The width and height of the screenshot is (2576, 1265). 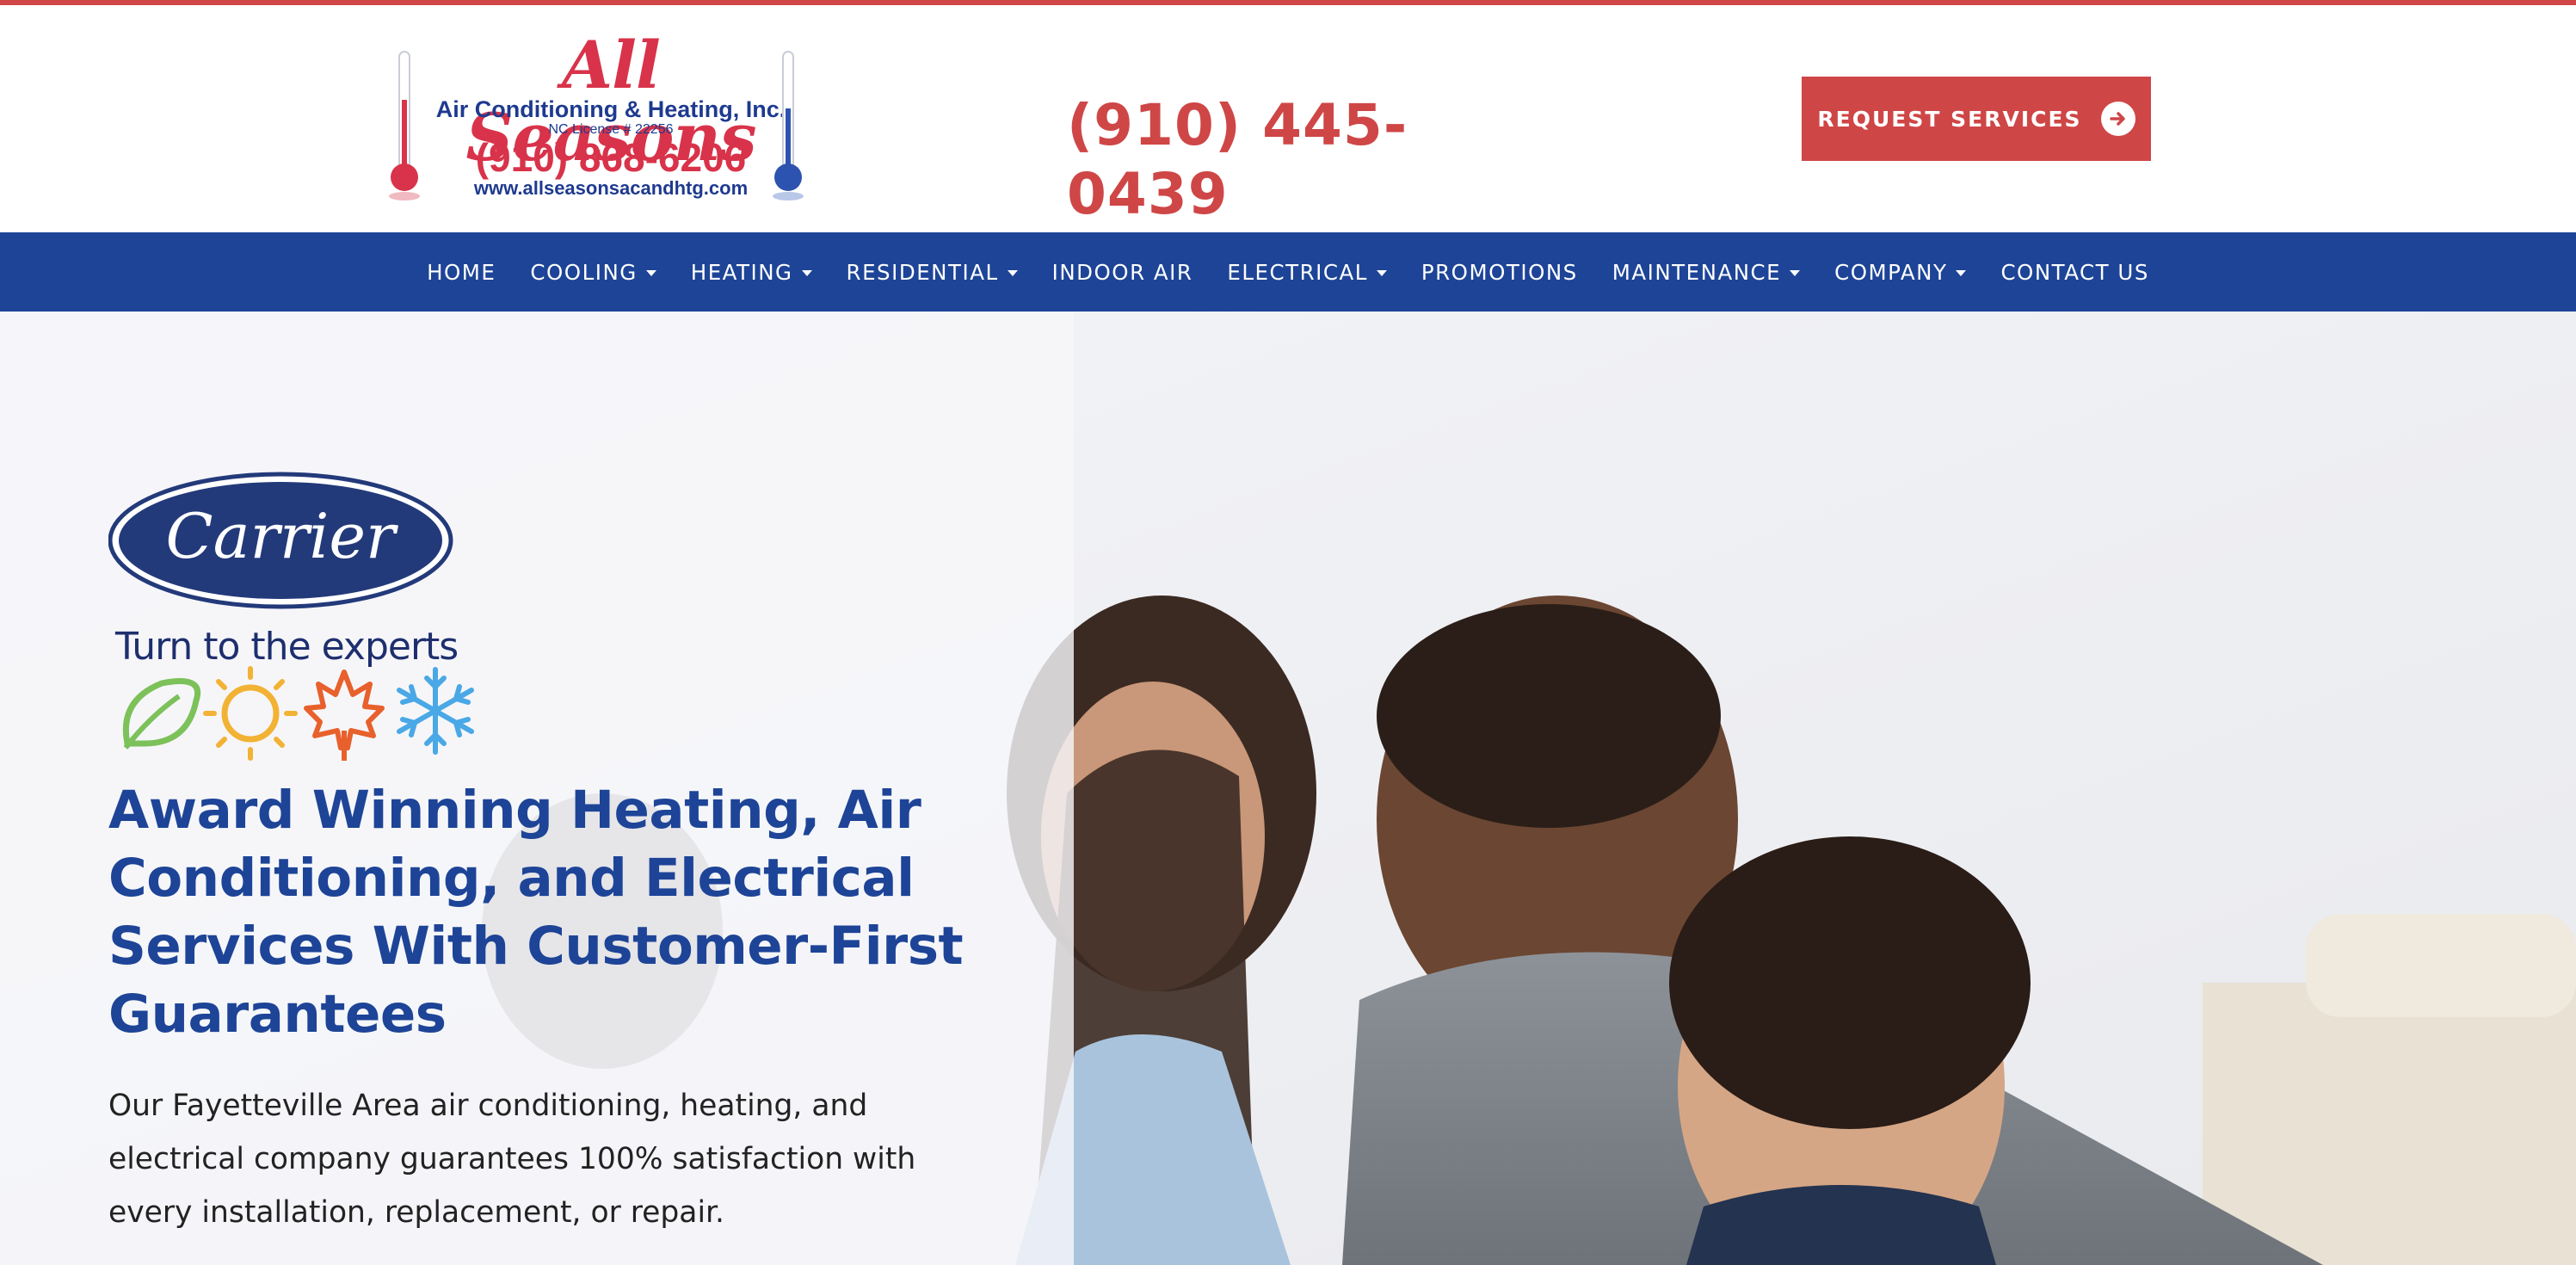 What do you see at coordinates (345, 715) in the screenshot?
I see `maple-leaf-icon` at bounding box center [345, 715].